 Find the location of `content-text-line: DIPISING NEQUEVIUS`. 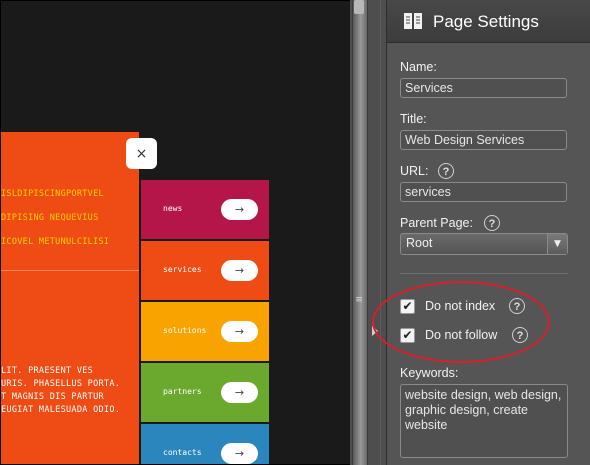

content-text-line: DIPISING NEQUEVIUS is located at coordinates (50, 218).